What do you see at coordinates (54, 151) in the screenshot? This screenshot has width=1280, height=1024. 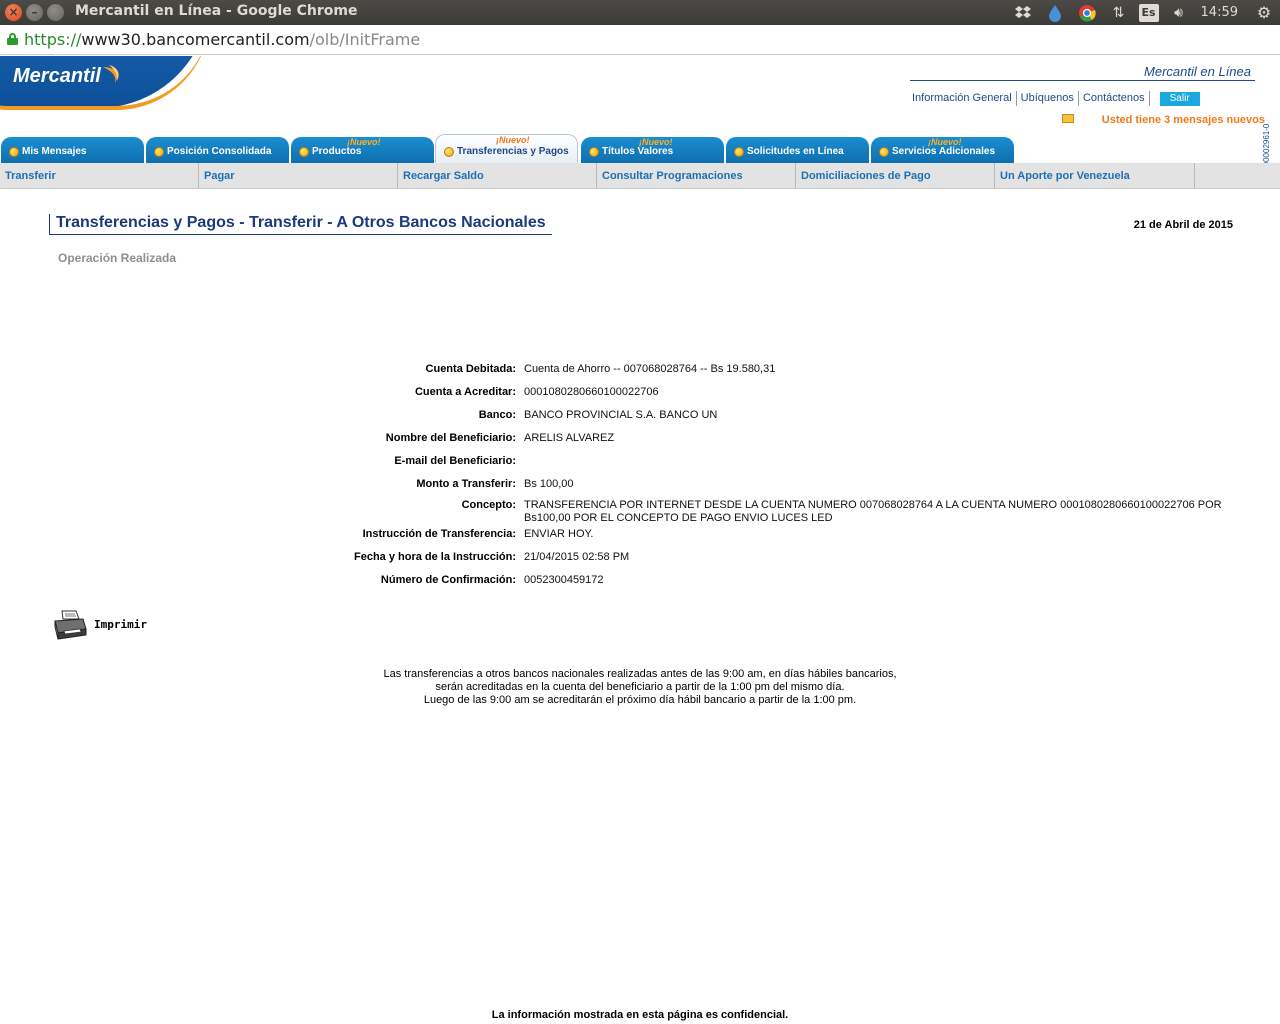 I see `tab-label: Mis Mensajes` at bounding box center [54, 151].